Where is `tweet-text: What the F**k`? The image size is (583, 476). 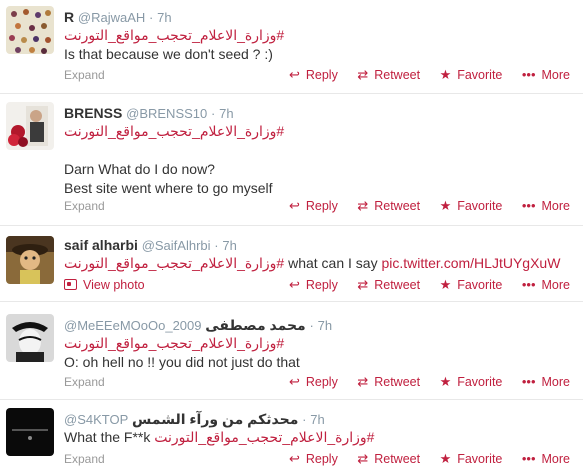
tweet-text: What the F**k is located at coordinates (107, 437).